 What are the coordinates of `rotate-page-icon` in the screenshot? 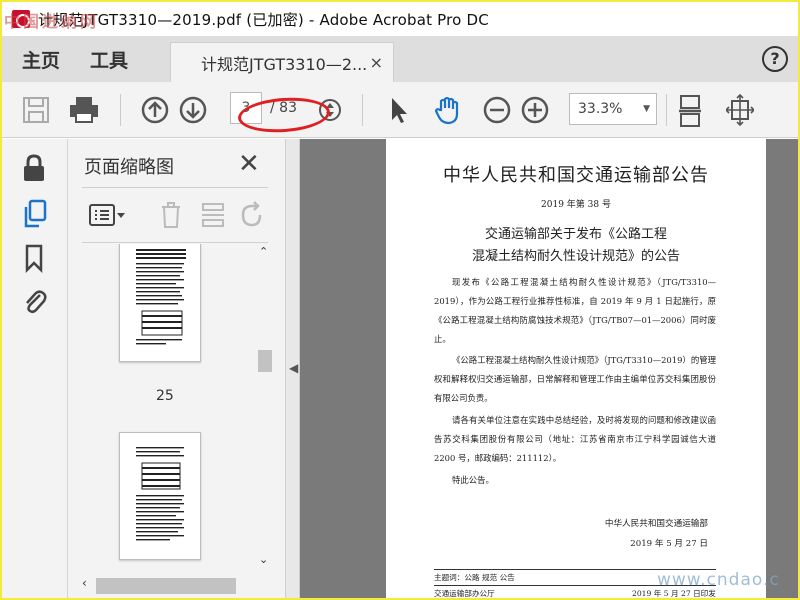 It's located at (252, 217).